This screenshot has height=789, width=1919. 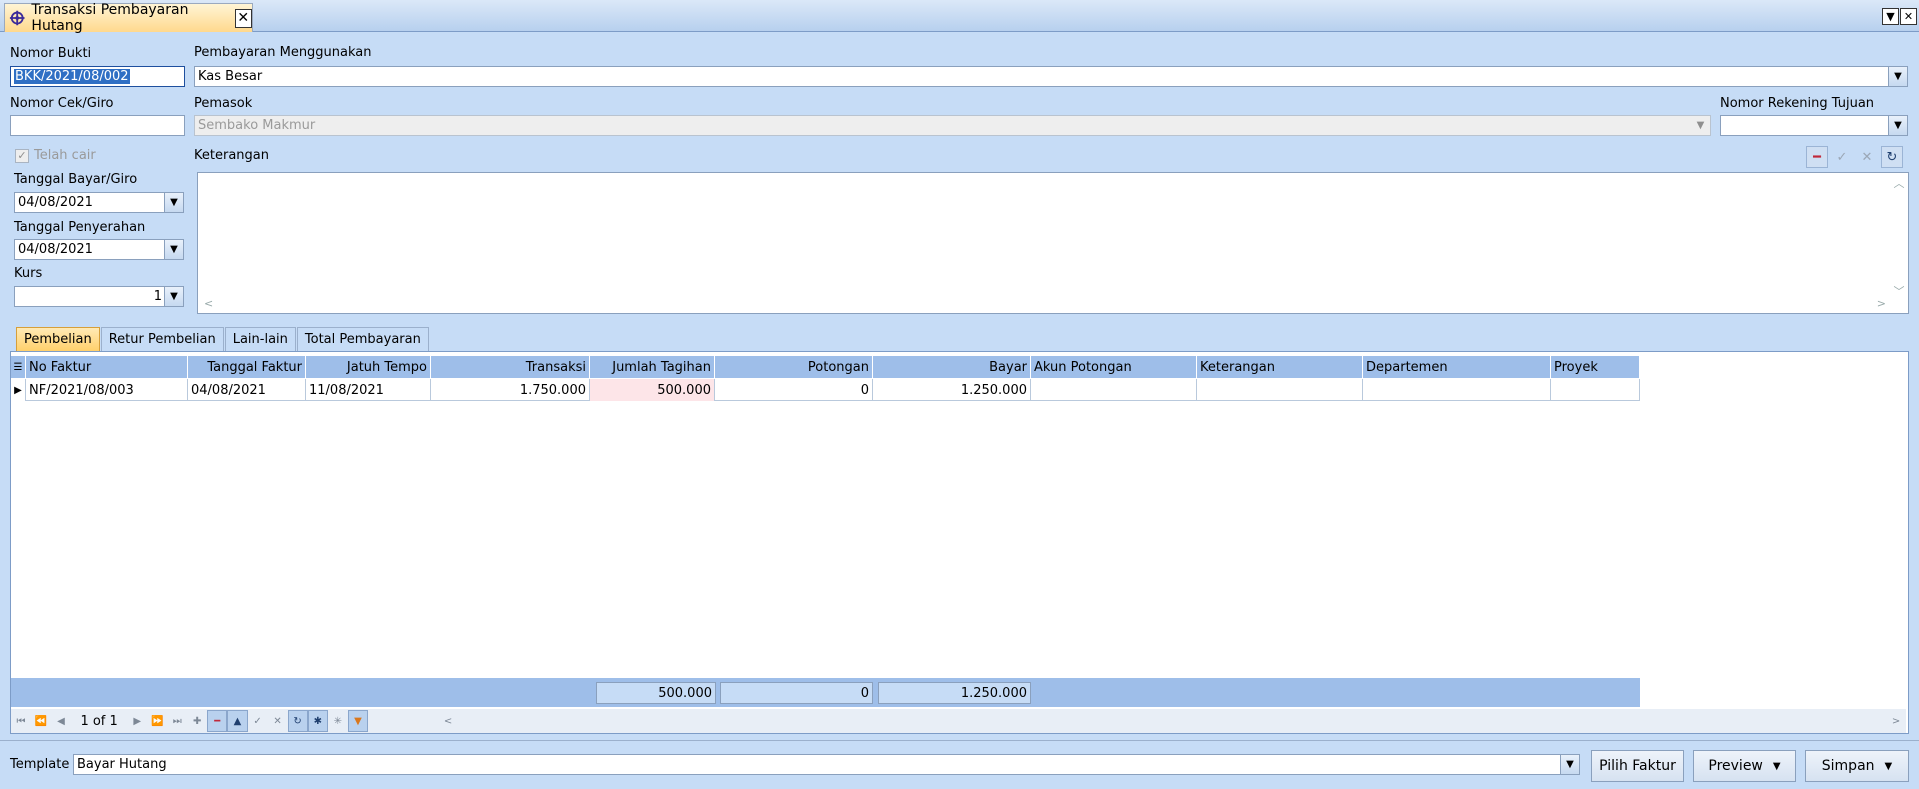 What do you see at coordinates (1457, 390) in the screenshot?
I see `cell-departemen` at bounding box center [1457, 390].